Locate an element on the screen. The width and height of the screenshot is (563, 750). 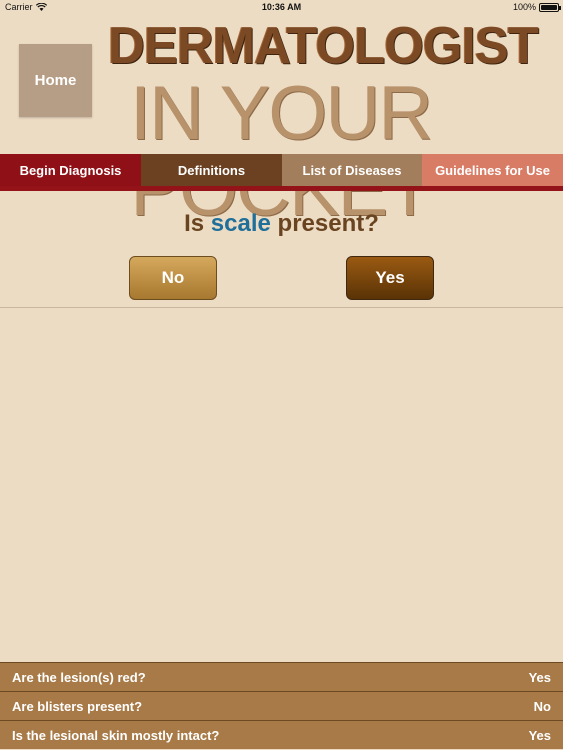
tab-list-of-diseases: List of Diseases is located at coordinates (352, 170).